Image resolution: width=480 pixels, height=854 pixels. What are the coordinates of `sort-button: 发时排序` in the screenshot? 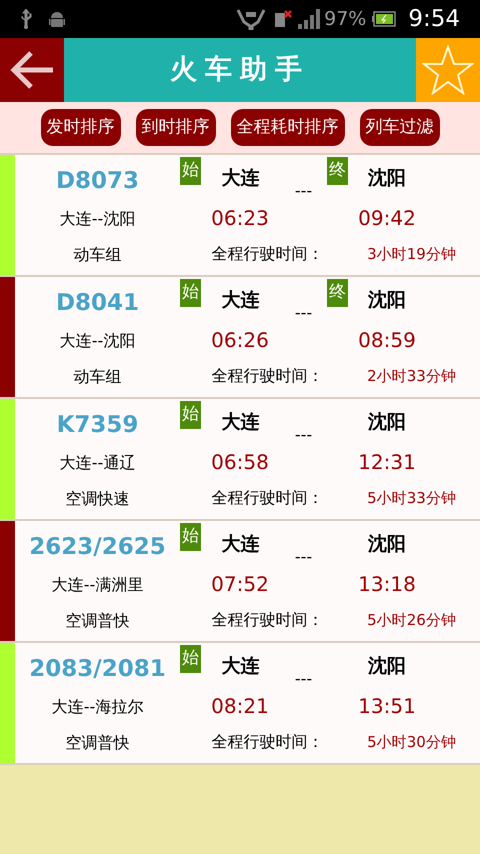 It's located at (80, 127).